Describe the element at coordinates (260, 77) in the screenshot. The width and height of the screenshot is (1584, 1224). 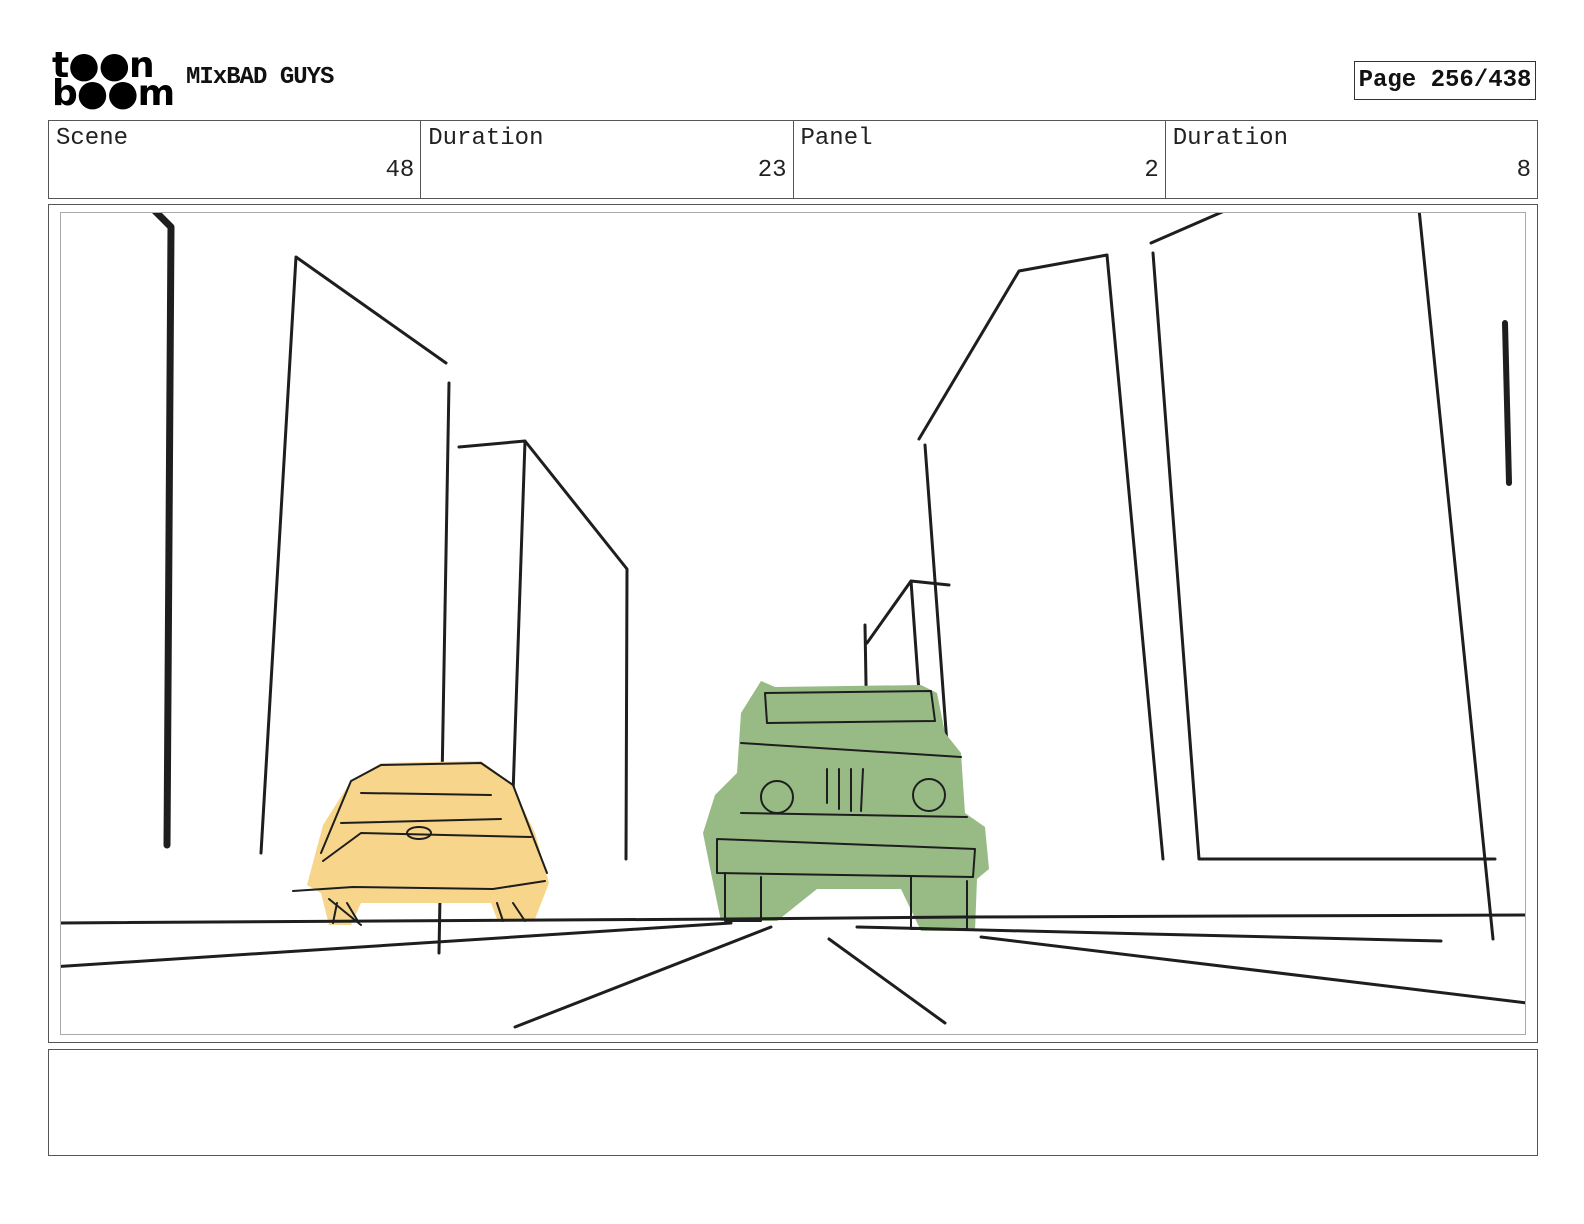
I see `project-title: MIxBAD GUYS` at that location.